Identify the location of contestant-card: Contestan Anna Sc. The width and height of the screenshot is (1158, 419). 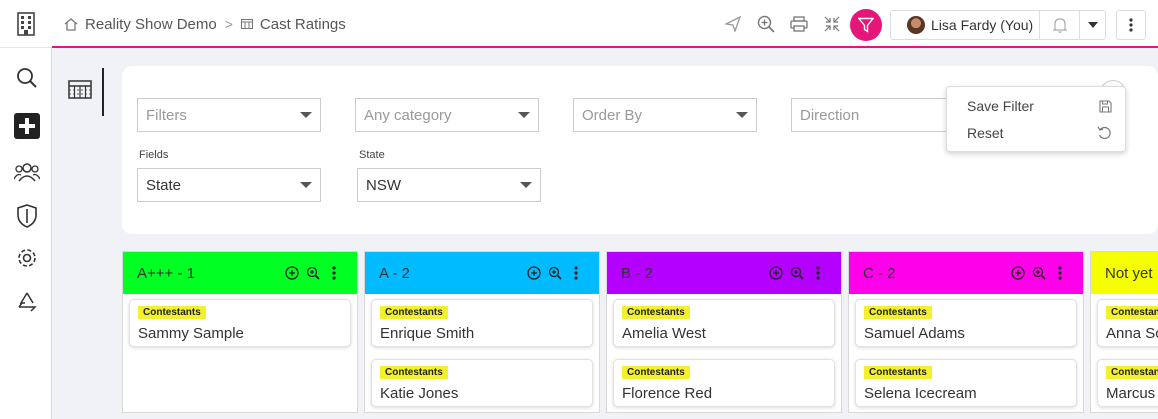
(1127, 323).